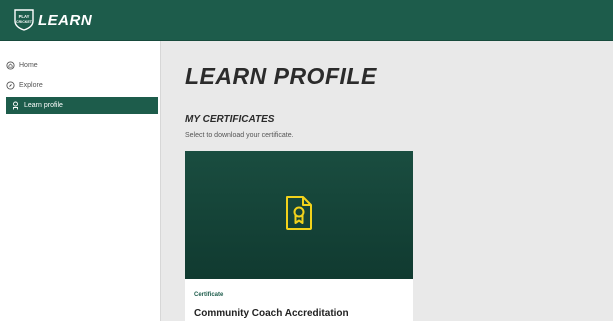  I want to click on sidebar-item-home: Home, so click(80, 65).